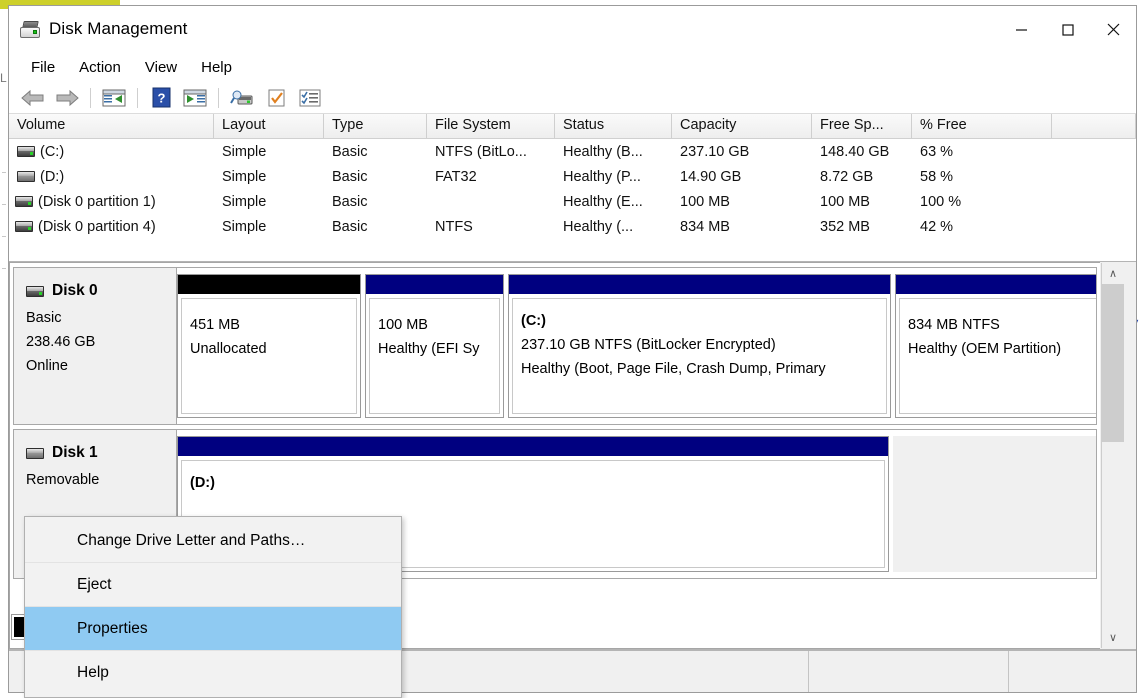 The width and height of the screenshot is (1144, 698). Describe the element at coordinates (1067, 29) in the screenshot. I see `maximize-button` at that location.